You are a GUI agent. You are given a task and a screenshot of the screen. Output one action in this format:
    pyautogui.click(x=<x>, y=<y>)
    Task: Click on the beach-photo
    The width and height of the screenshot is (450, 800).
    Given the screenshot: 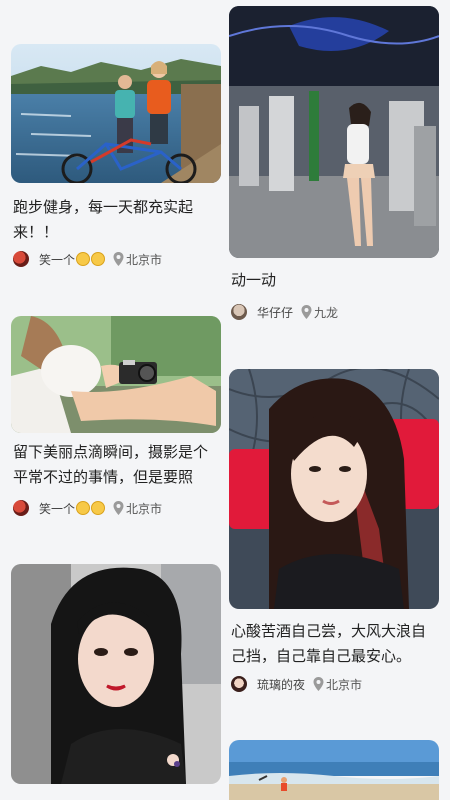 What is the action you would take?
    pyautogui.click(x=334, y=770)
    